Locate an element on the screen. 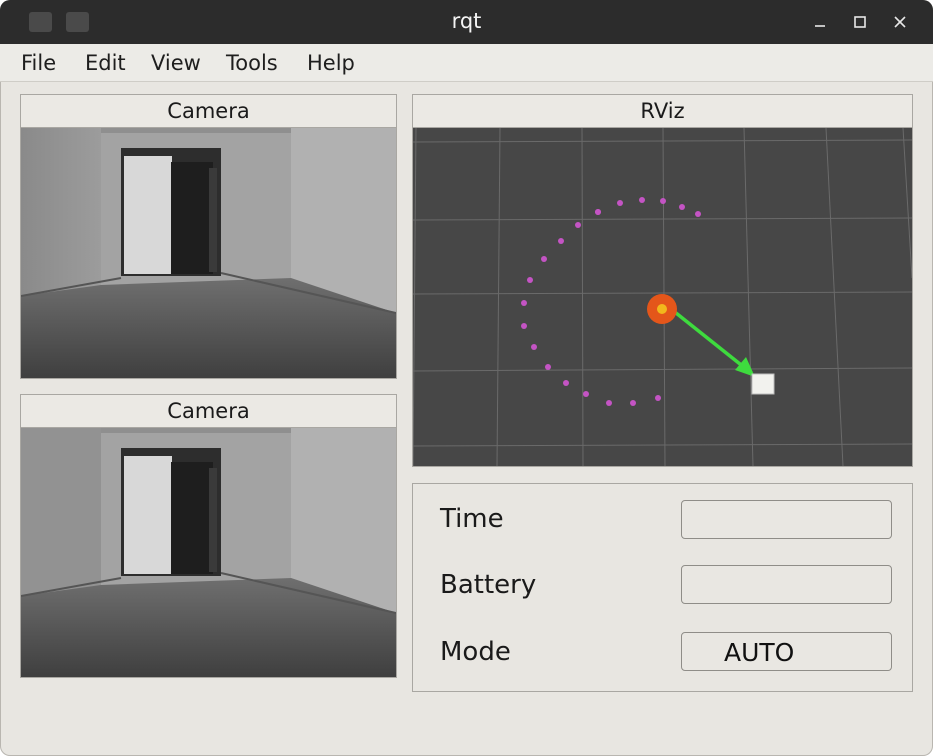  mode-label: Mode is located at coordinates (475, 652).